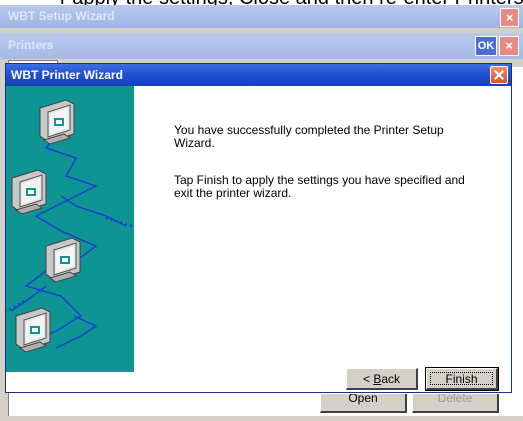 The height and width of the screenshot is (421, 523). What do you see at coordinates (261, 16) in the screenshot?
I see `setup-wizard-titlebar: WBT Setup Wizard ×` at bounding box center [261, 16].